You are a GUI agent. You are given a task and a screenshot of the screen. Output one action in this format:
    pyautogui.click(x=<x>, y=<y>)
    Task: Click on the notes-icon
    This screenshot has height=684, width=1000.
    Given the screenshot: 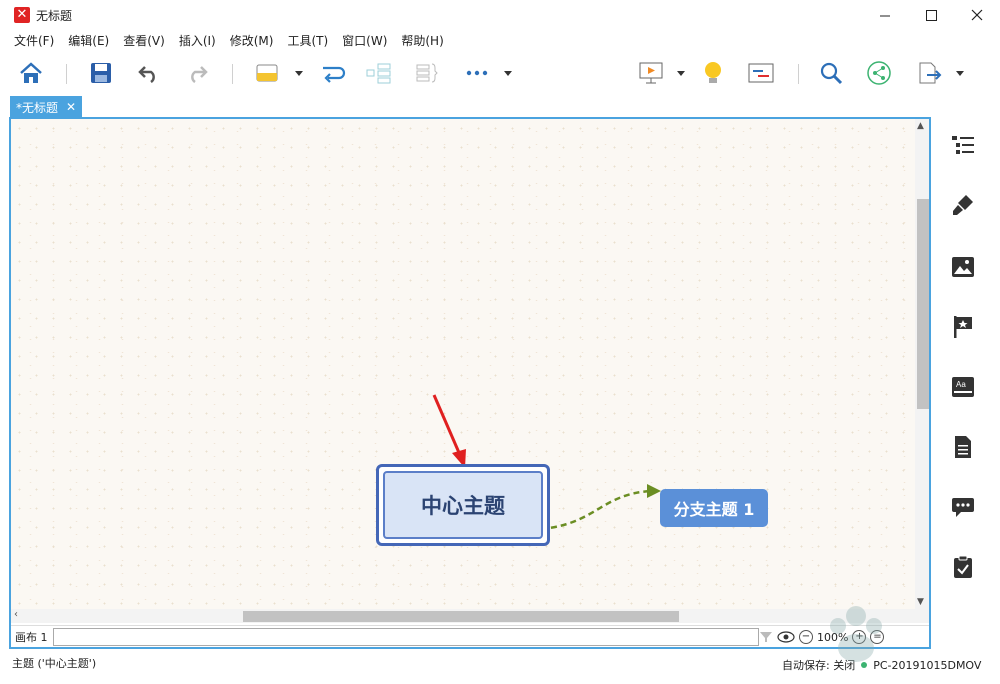 What is the action you would take?
    pyautogui.click(x=963, y=447)
    